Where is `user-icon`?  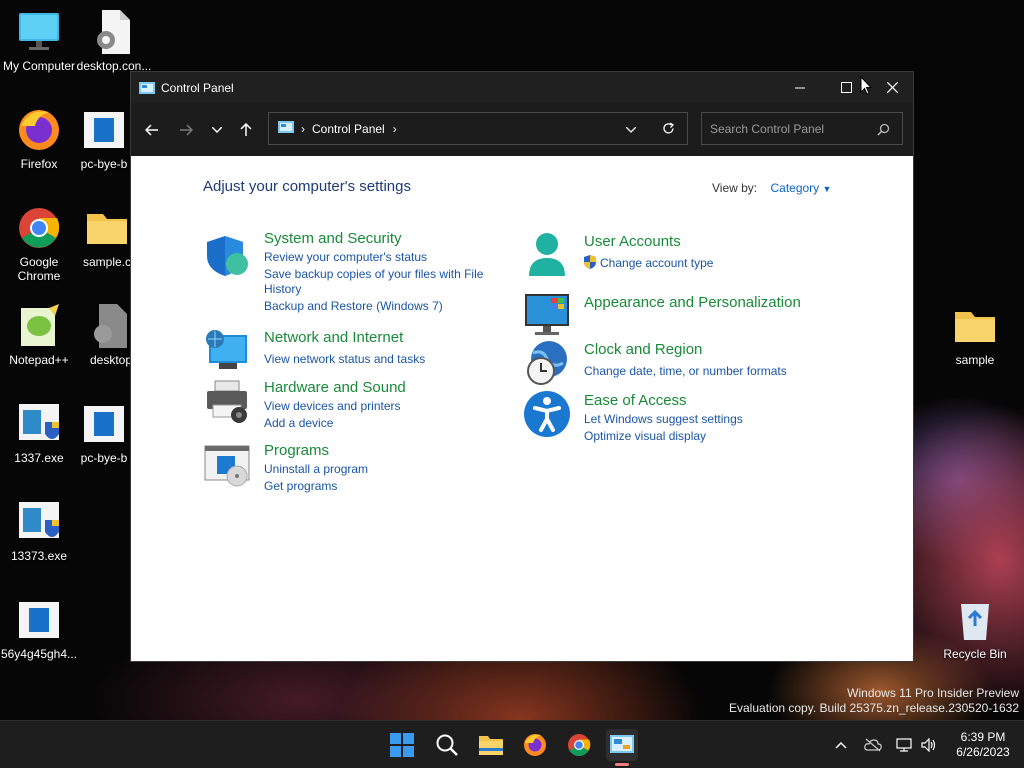 user-icon is located at coordinates (547, 254).